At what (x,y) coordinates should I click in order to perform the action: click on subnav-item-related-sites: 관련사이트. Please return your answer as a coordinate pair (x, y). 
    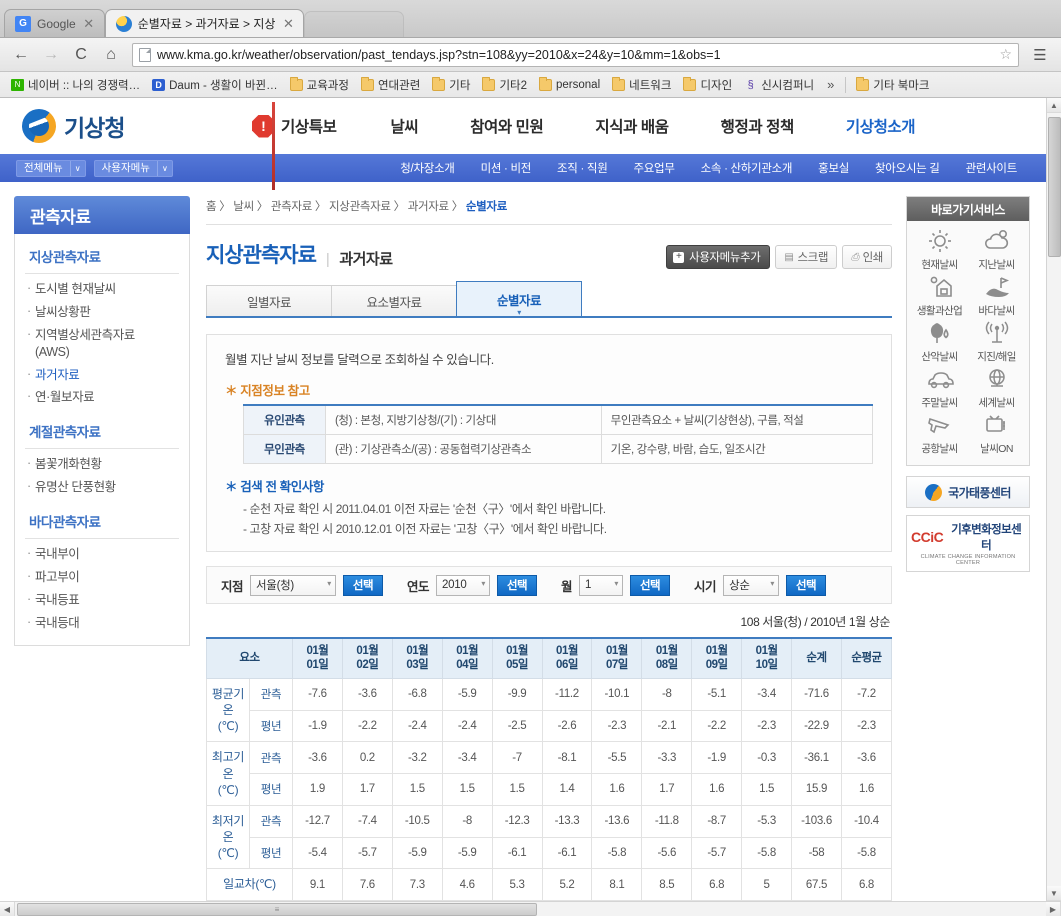
    Looking at the image, I should click on (991, 168).